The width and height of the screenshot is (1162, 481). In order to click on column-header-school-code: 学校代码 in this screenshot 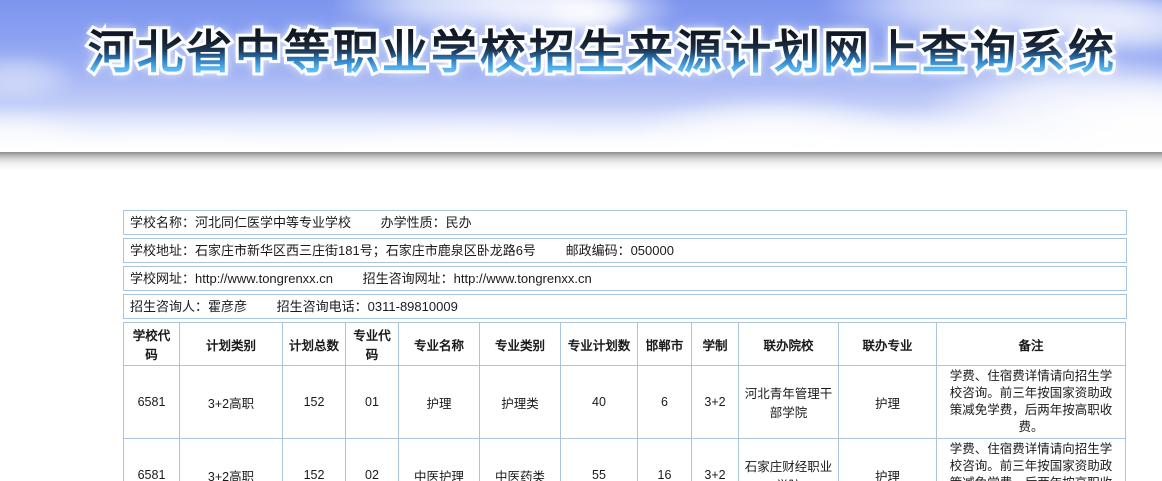, I will do `click(151, 344)`.